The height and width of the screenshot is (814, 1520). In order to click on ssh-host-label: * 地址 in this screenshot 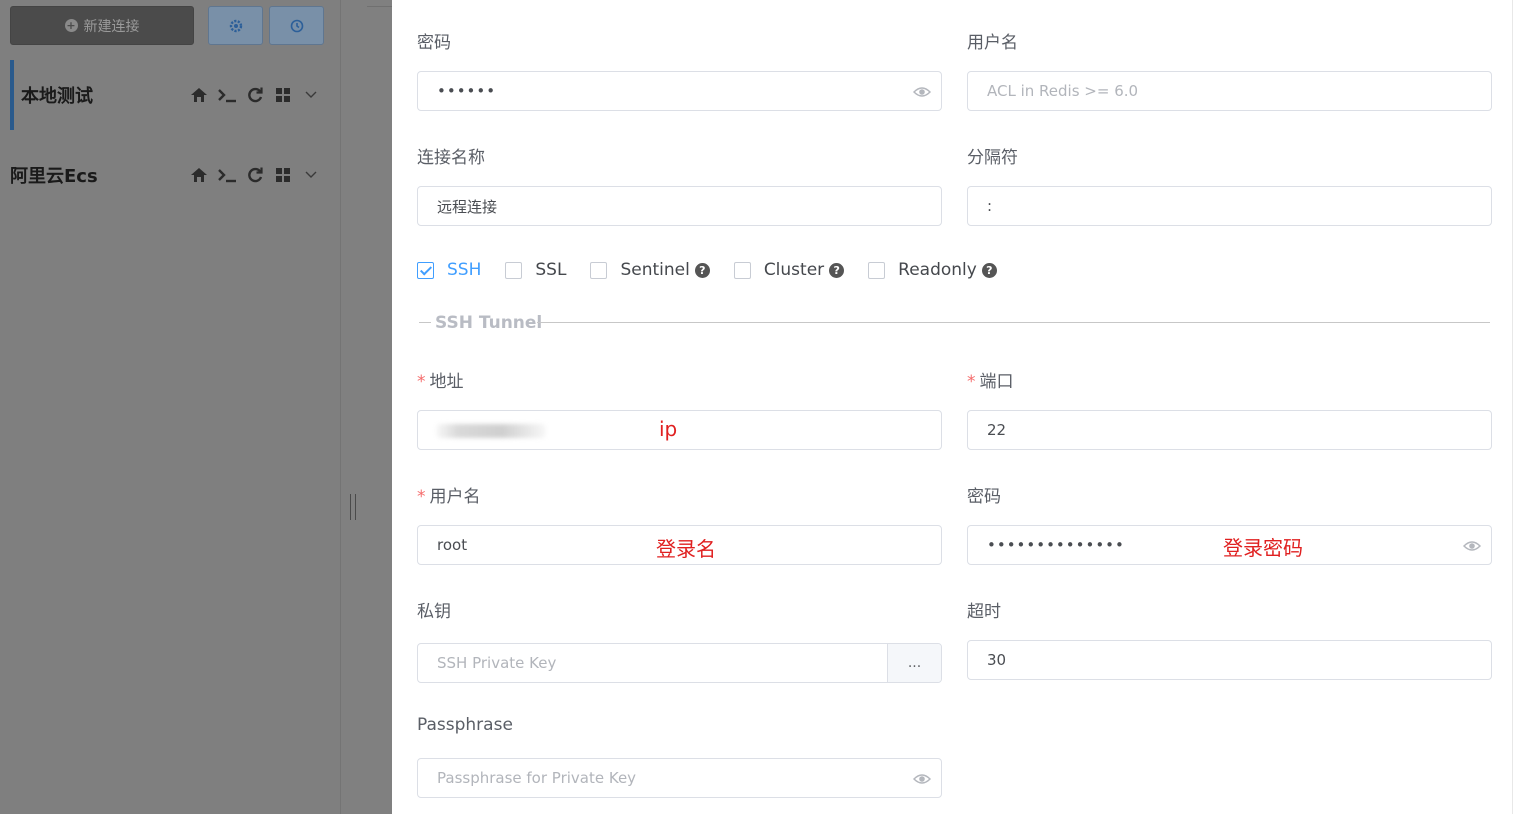, I will do `click(440, 379)`.